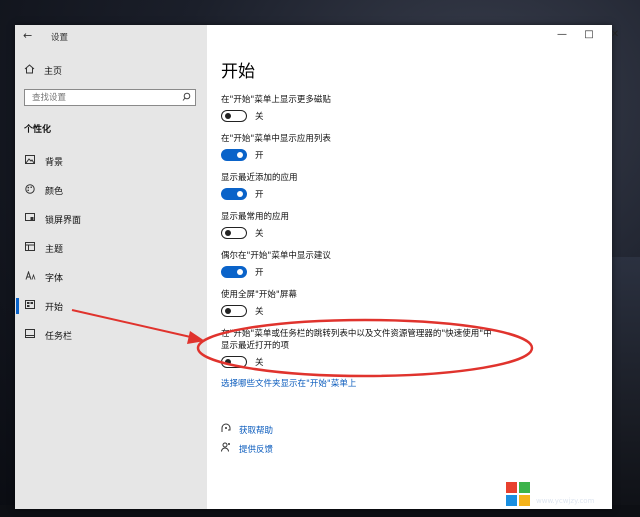  I want to click on recently-added-toggle, so click(234, 194).